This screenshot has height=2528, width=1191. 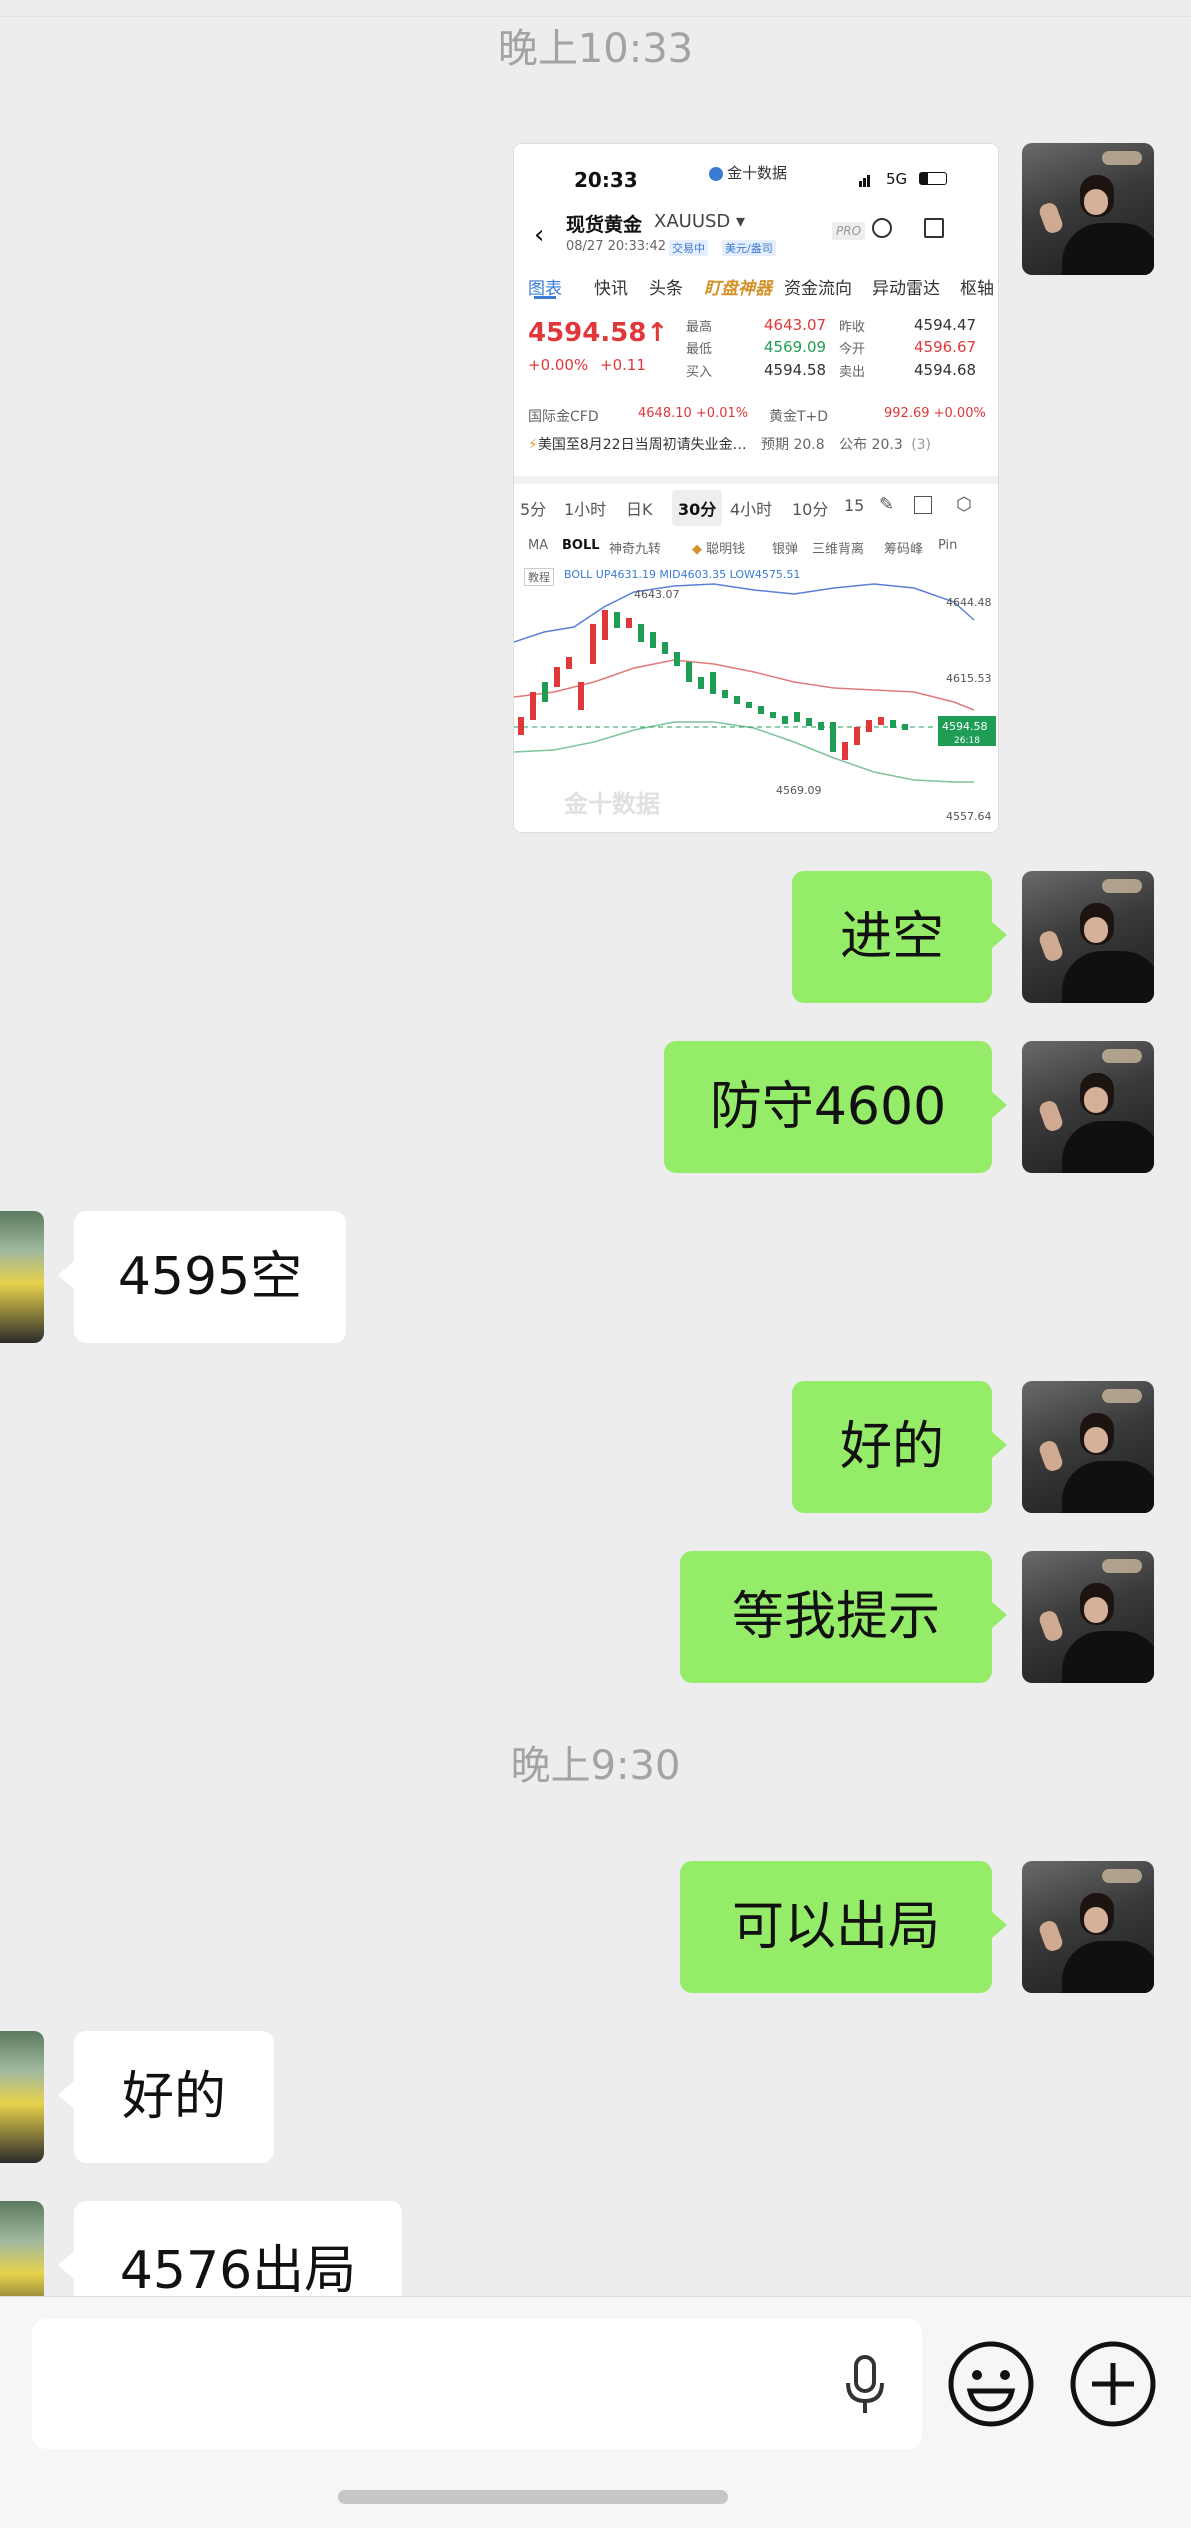 What do you see at coordinates (886, 504) in the screenshot?
I see `draw-tool-icon: ✎` at bounding box center [886, 504].